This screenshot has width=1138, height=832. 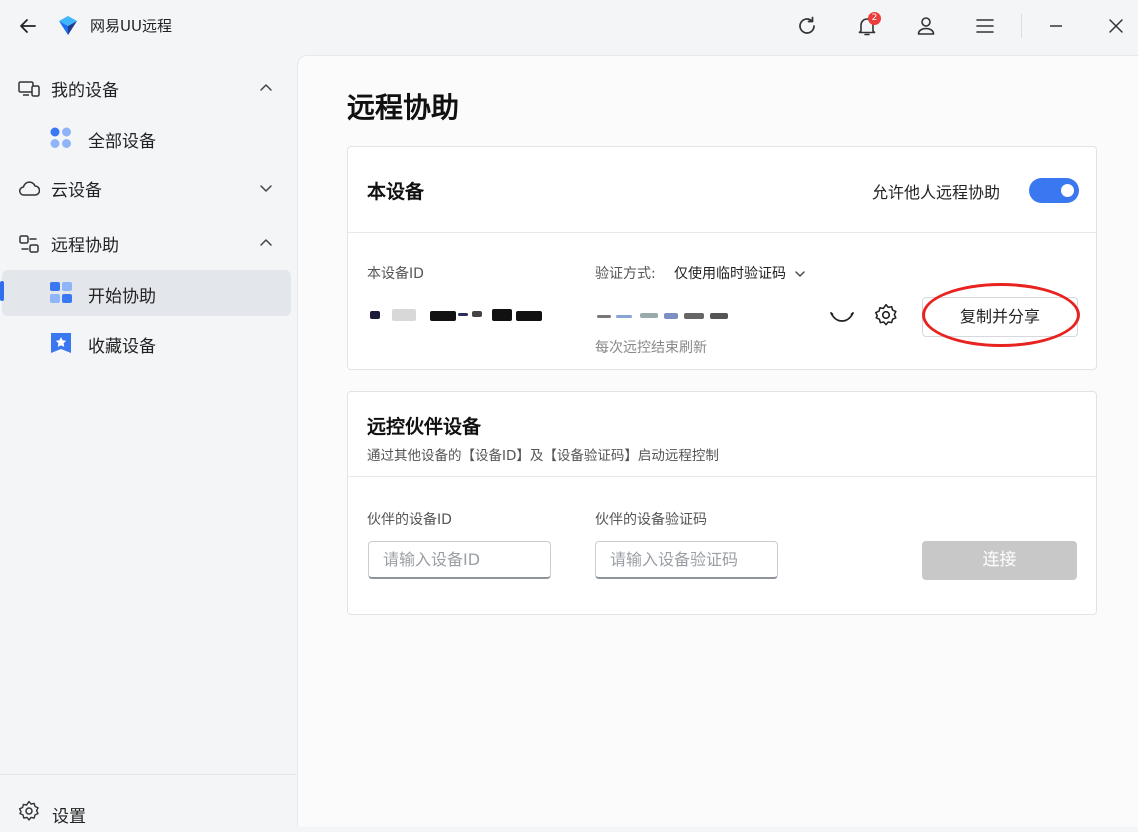 What do you see at coordinates (76, 190) in the screenshot?
I see `sidebar-item-label: 云设备` at bounding box center [76, 190].